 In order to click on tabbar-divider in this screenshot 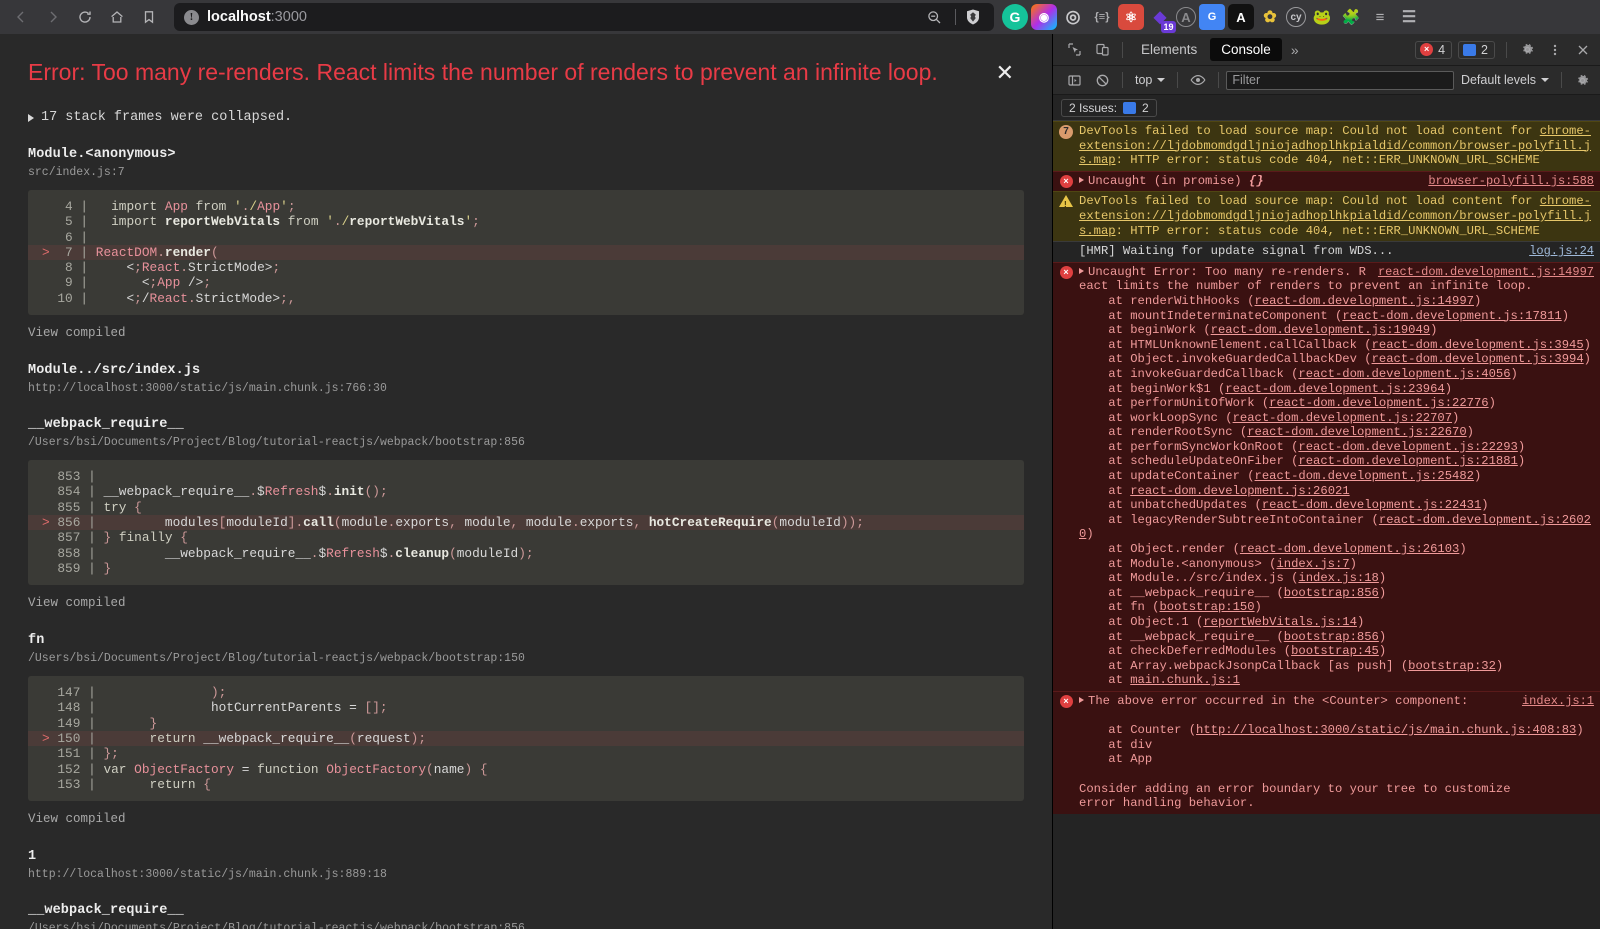, I will do `click(1122, 49)`.